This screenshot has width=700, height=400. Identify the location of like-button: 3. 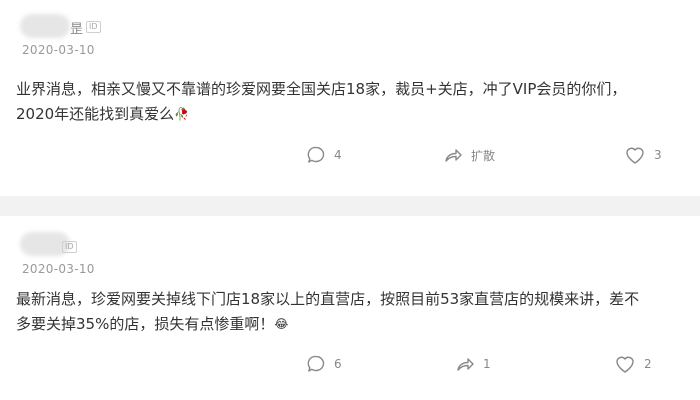
(643, 155).